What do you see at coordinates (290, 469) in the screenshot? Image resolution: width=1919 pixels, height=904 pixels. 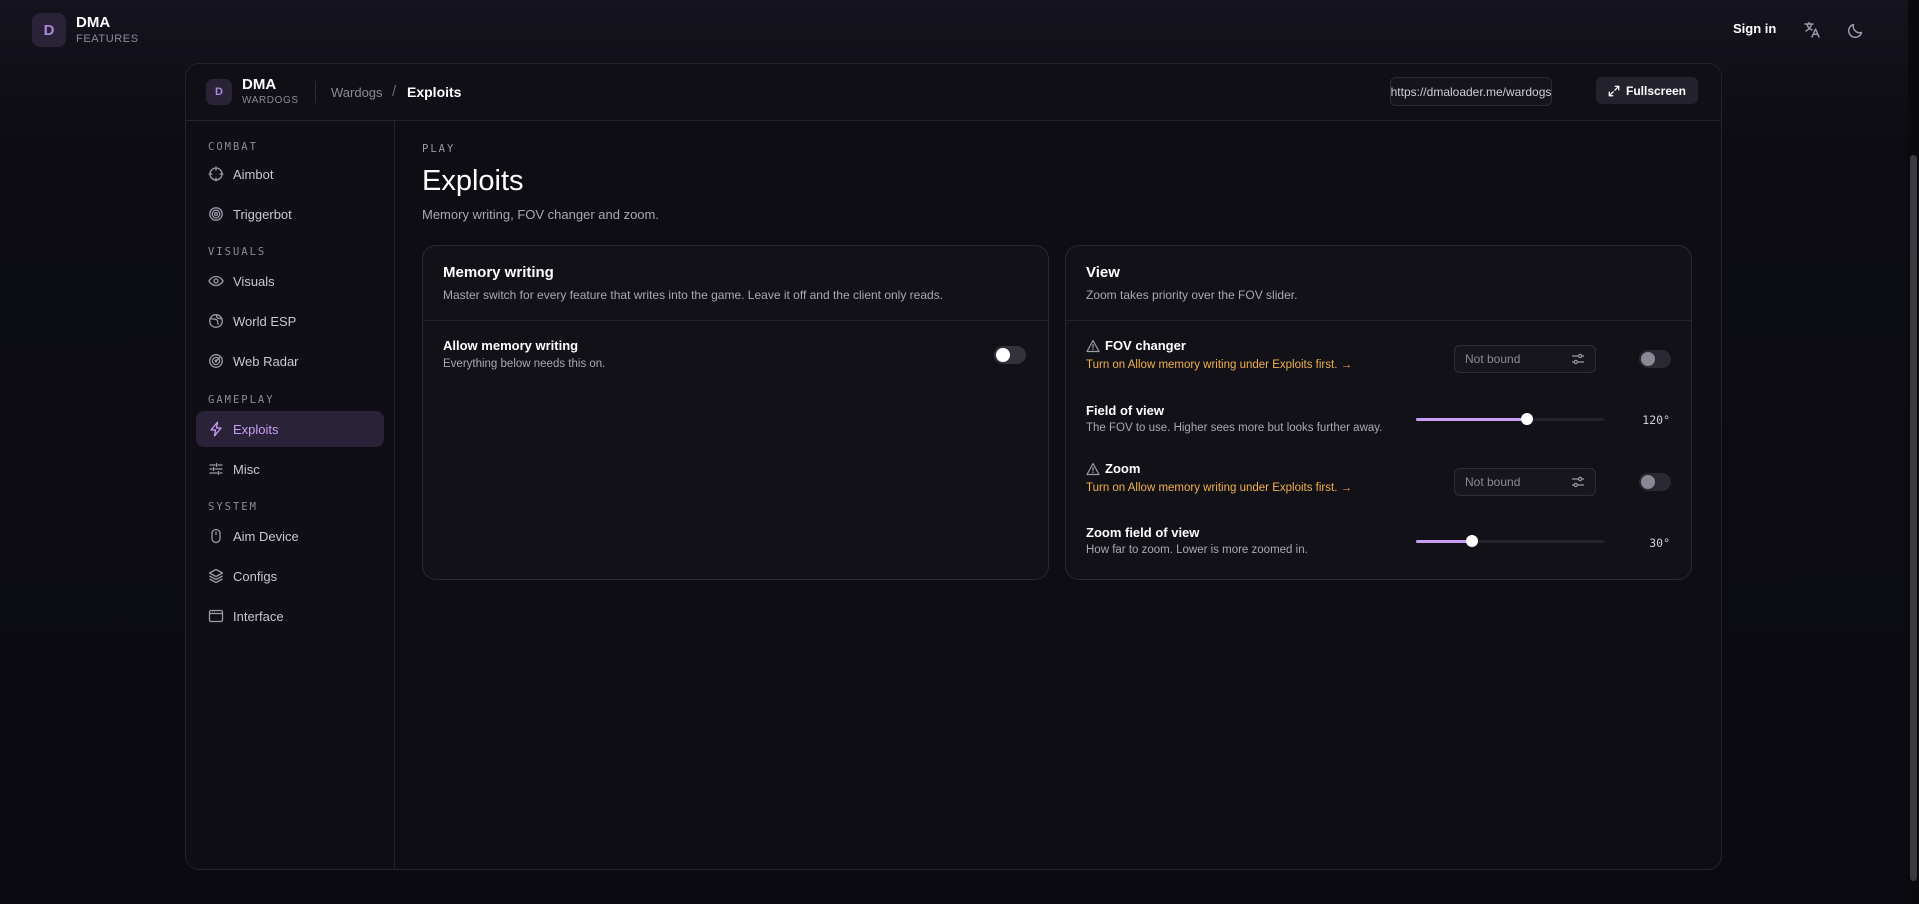 I see `sidebar-item-misc: Misc` at bounding box center [290, 469].